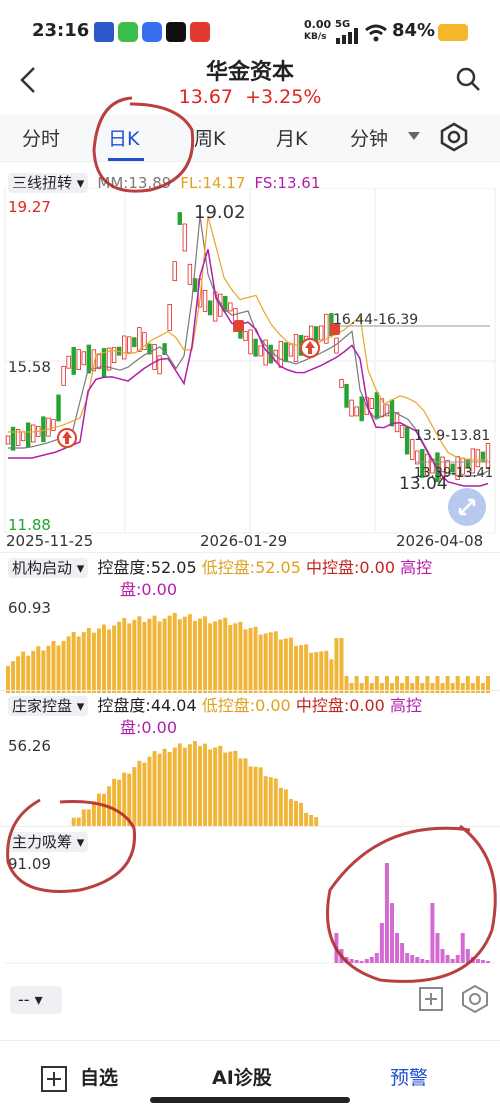 This screenshot has width=500, height=1111. I want to click on tab-monthly-k: 月K, so click(291, 137).